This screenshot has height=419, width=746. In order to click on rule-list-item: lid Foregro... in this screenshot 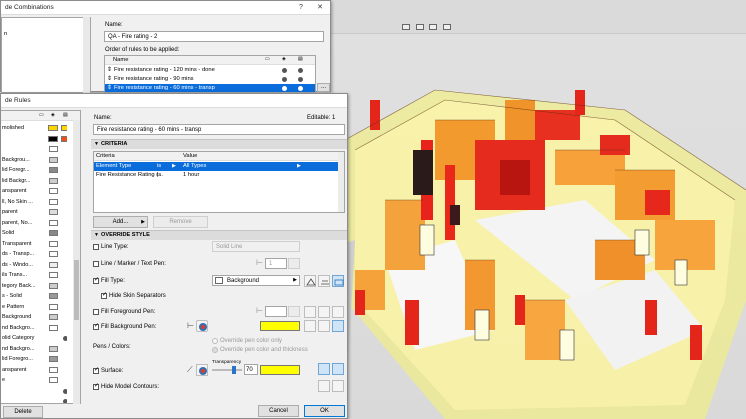, I will do `click(34, 359)`.